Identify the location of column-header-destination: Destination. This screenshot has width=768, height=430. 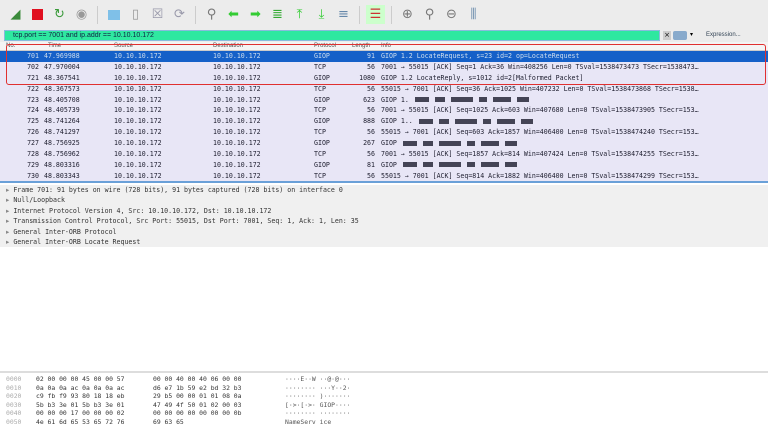
(228, 46).